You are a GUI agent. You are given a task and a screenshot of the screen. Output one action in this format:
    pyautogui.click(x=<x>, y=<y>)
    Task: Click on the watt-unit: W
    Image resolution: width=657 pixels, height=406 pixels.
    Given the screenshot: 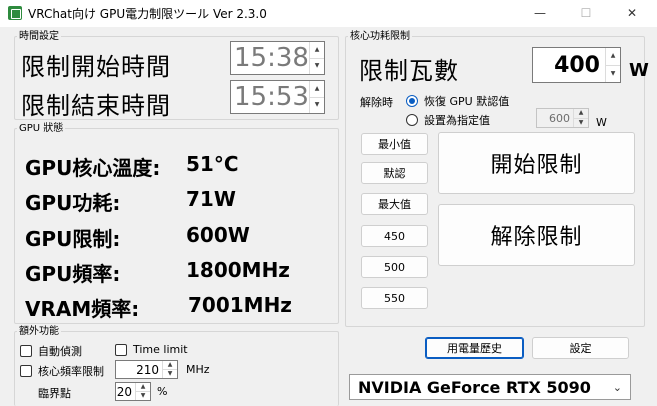 What is the action you would take?
    pyautogui.click(x=639, y=70)
    